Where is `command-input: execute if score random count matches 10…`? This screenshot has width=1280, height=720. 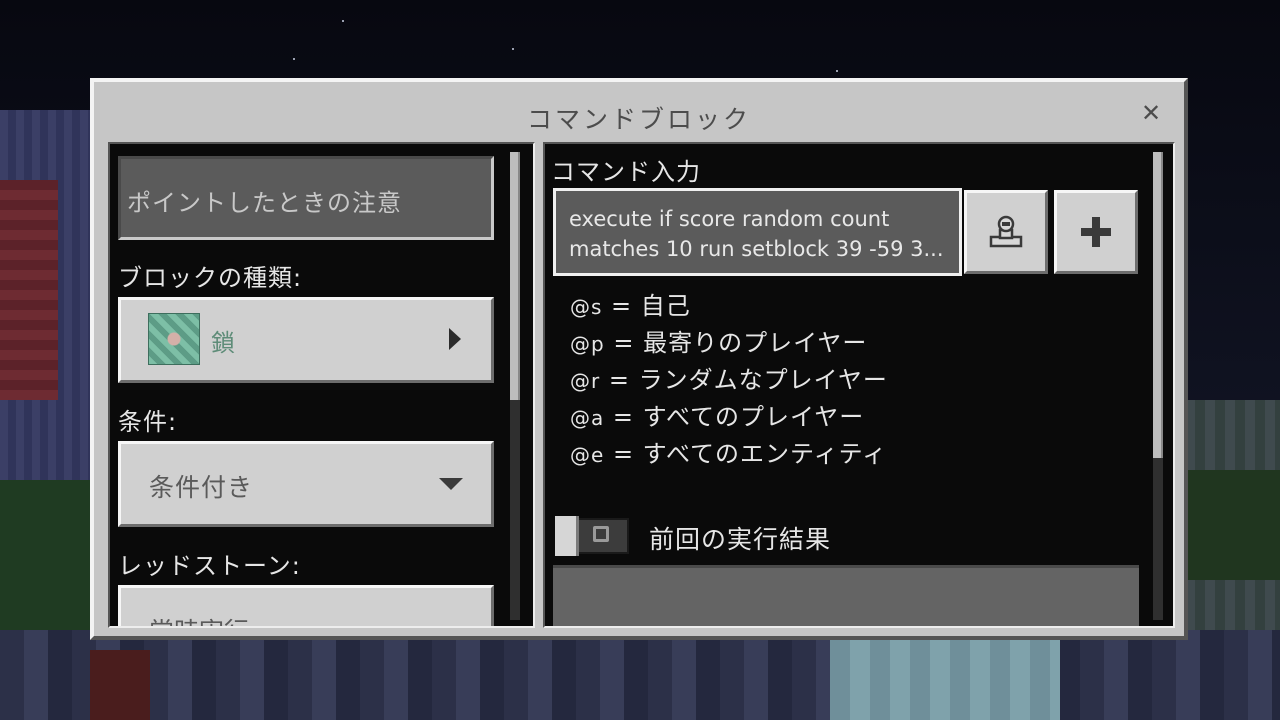 command-input: execute if score random count matches 10… is located at coordinates (757, 232).